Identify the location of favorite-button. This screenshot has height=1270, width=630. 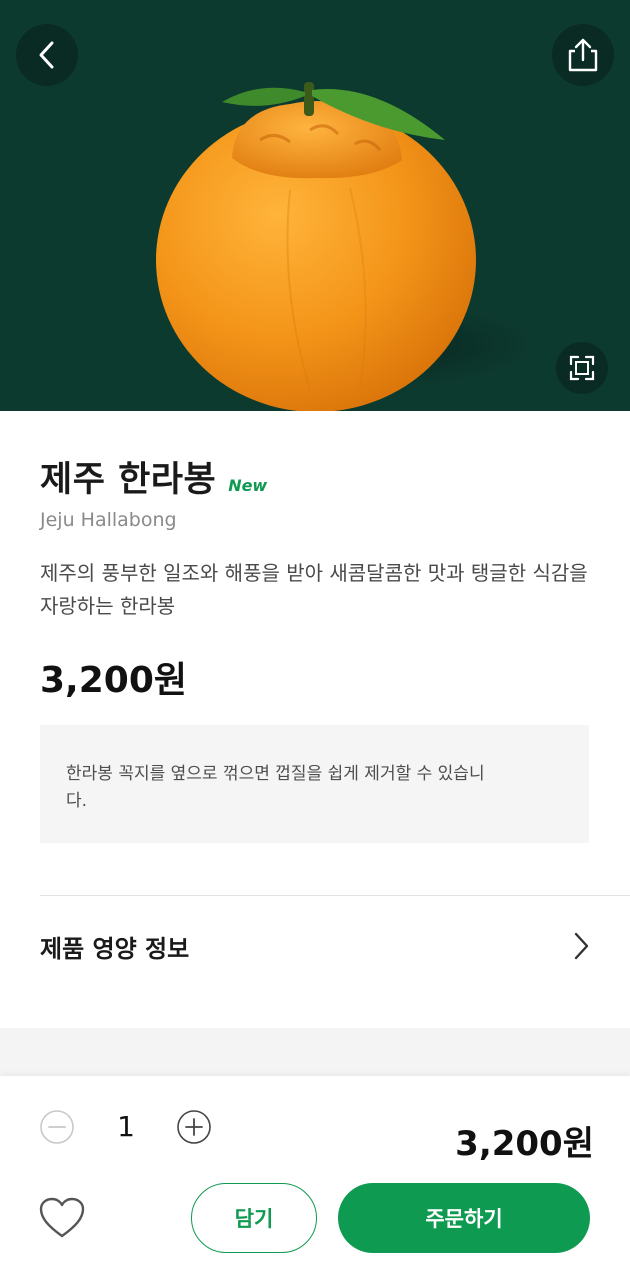
(62, 1218).